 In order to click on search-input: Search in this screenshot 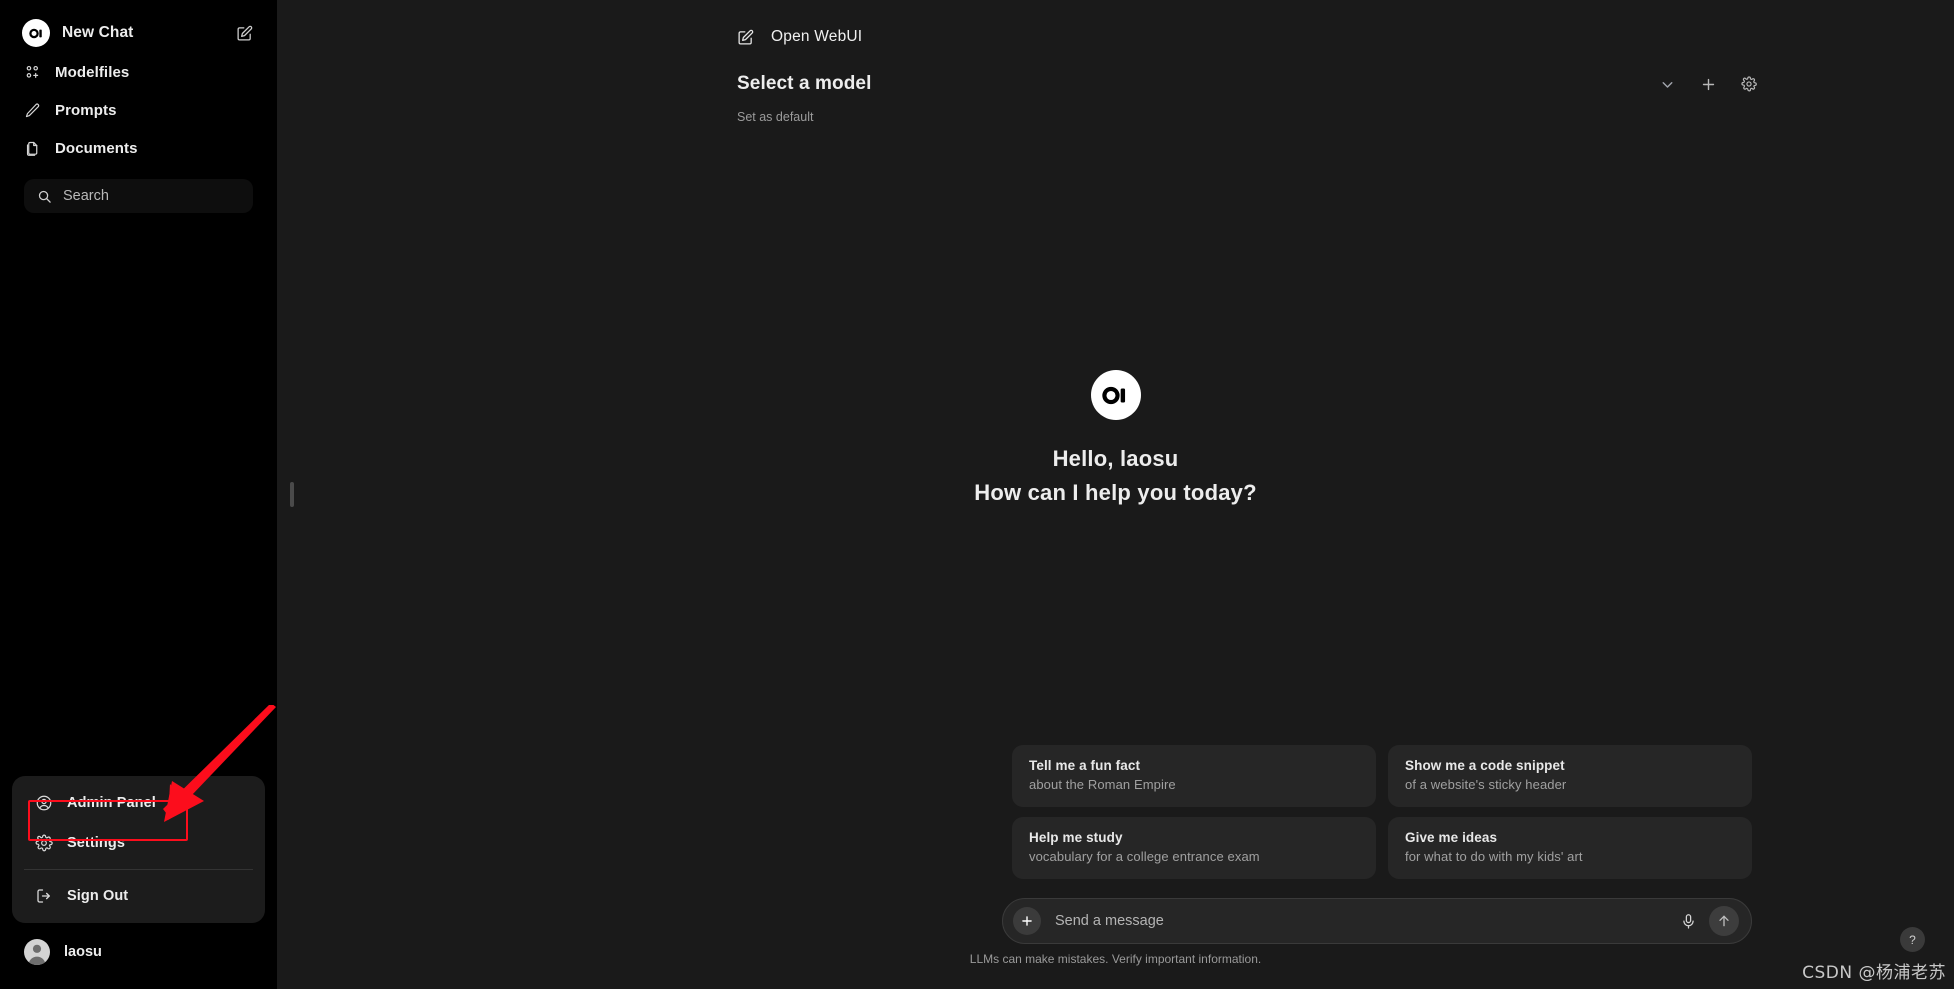, I will do `click(138, 196)`.